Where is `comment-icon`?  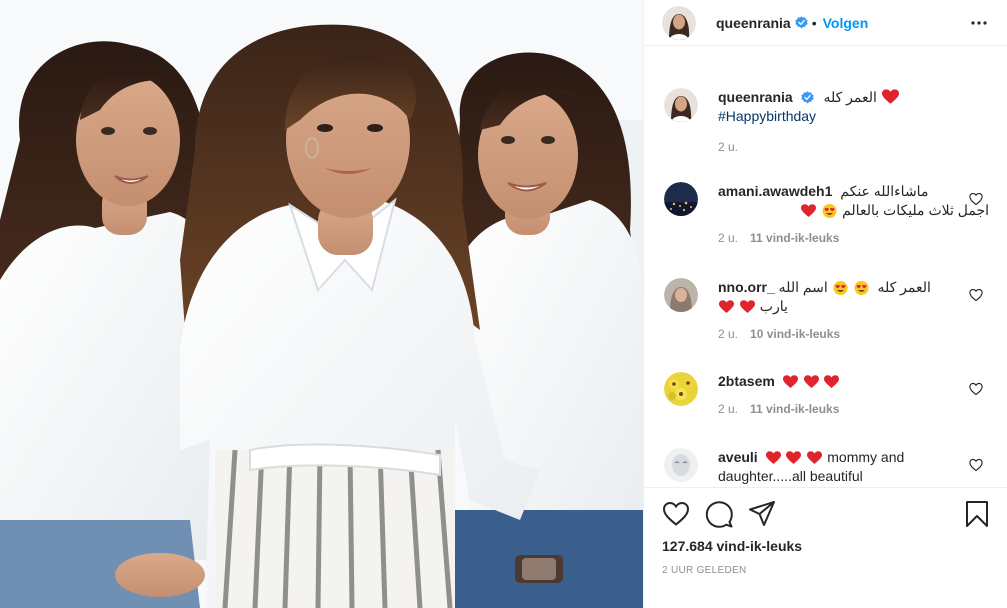 comment-icon is located at coordinates (719, 514).